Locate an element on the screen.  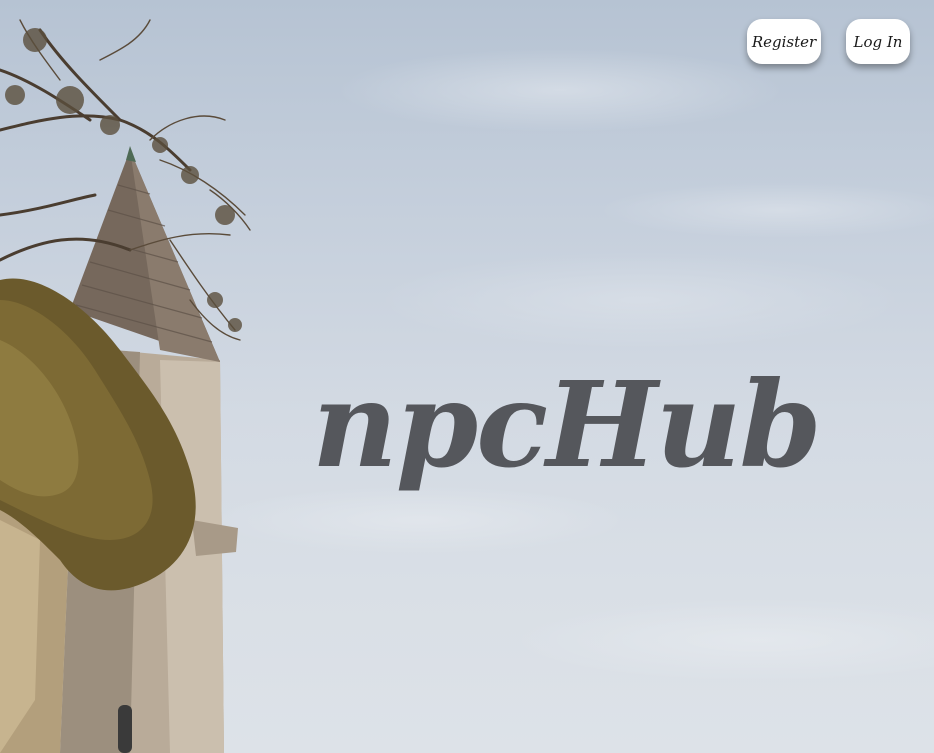
register-button: Register is located at coordinates (784, 41).